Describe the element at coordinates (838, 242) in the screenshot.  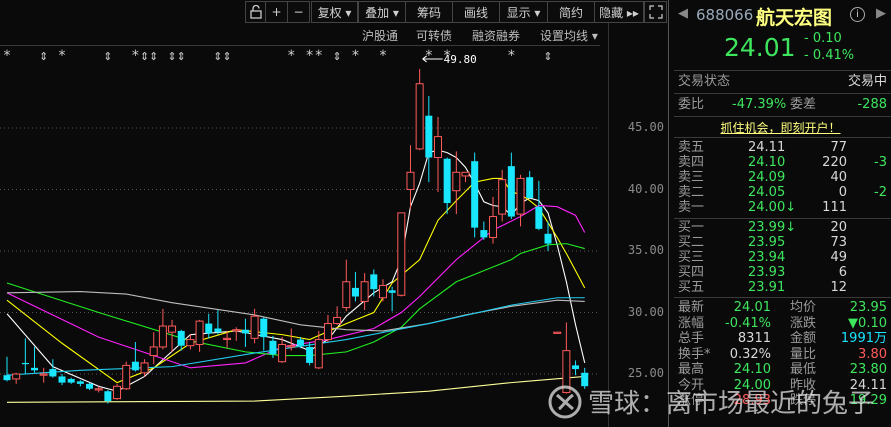
I see `bid-volume: 73` at that location.